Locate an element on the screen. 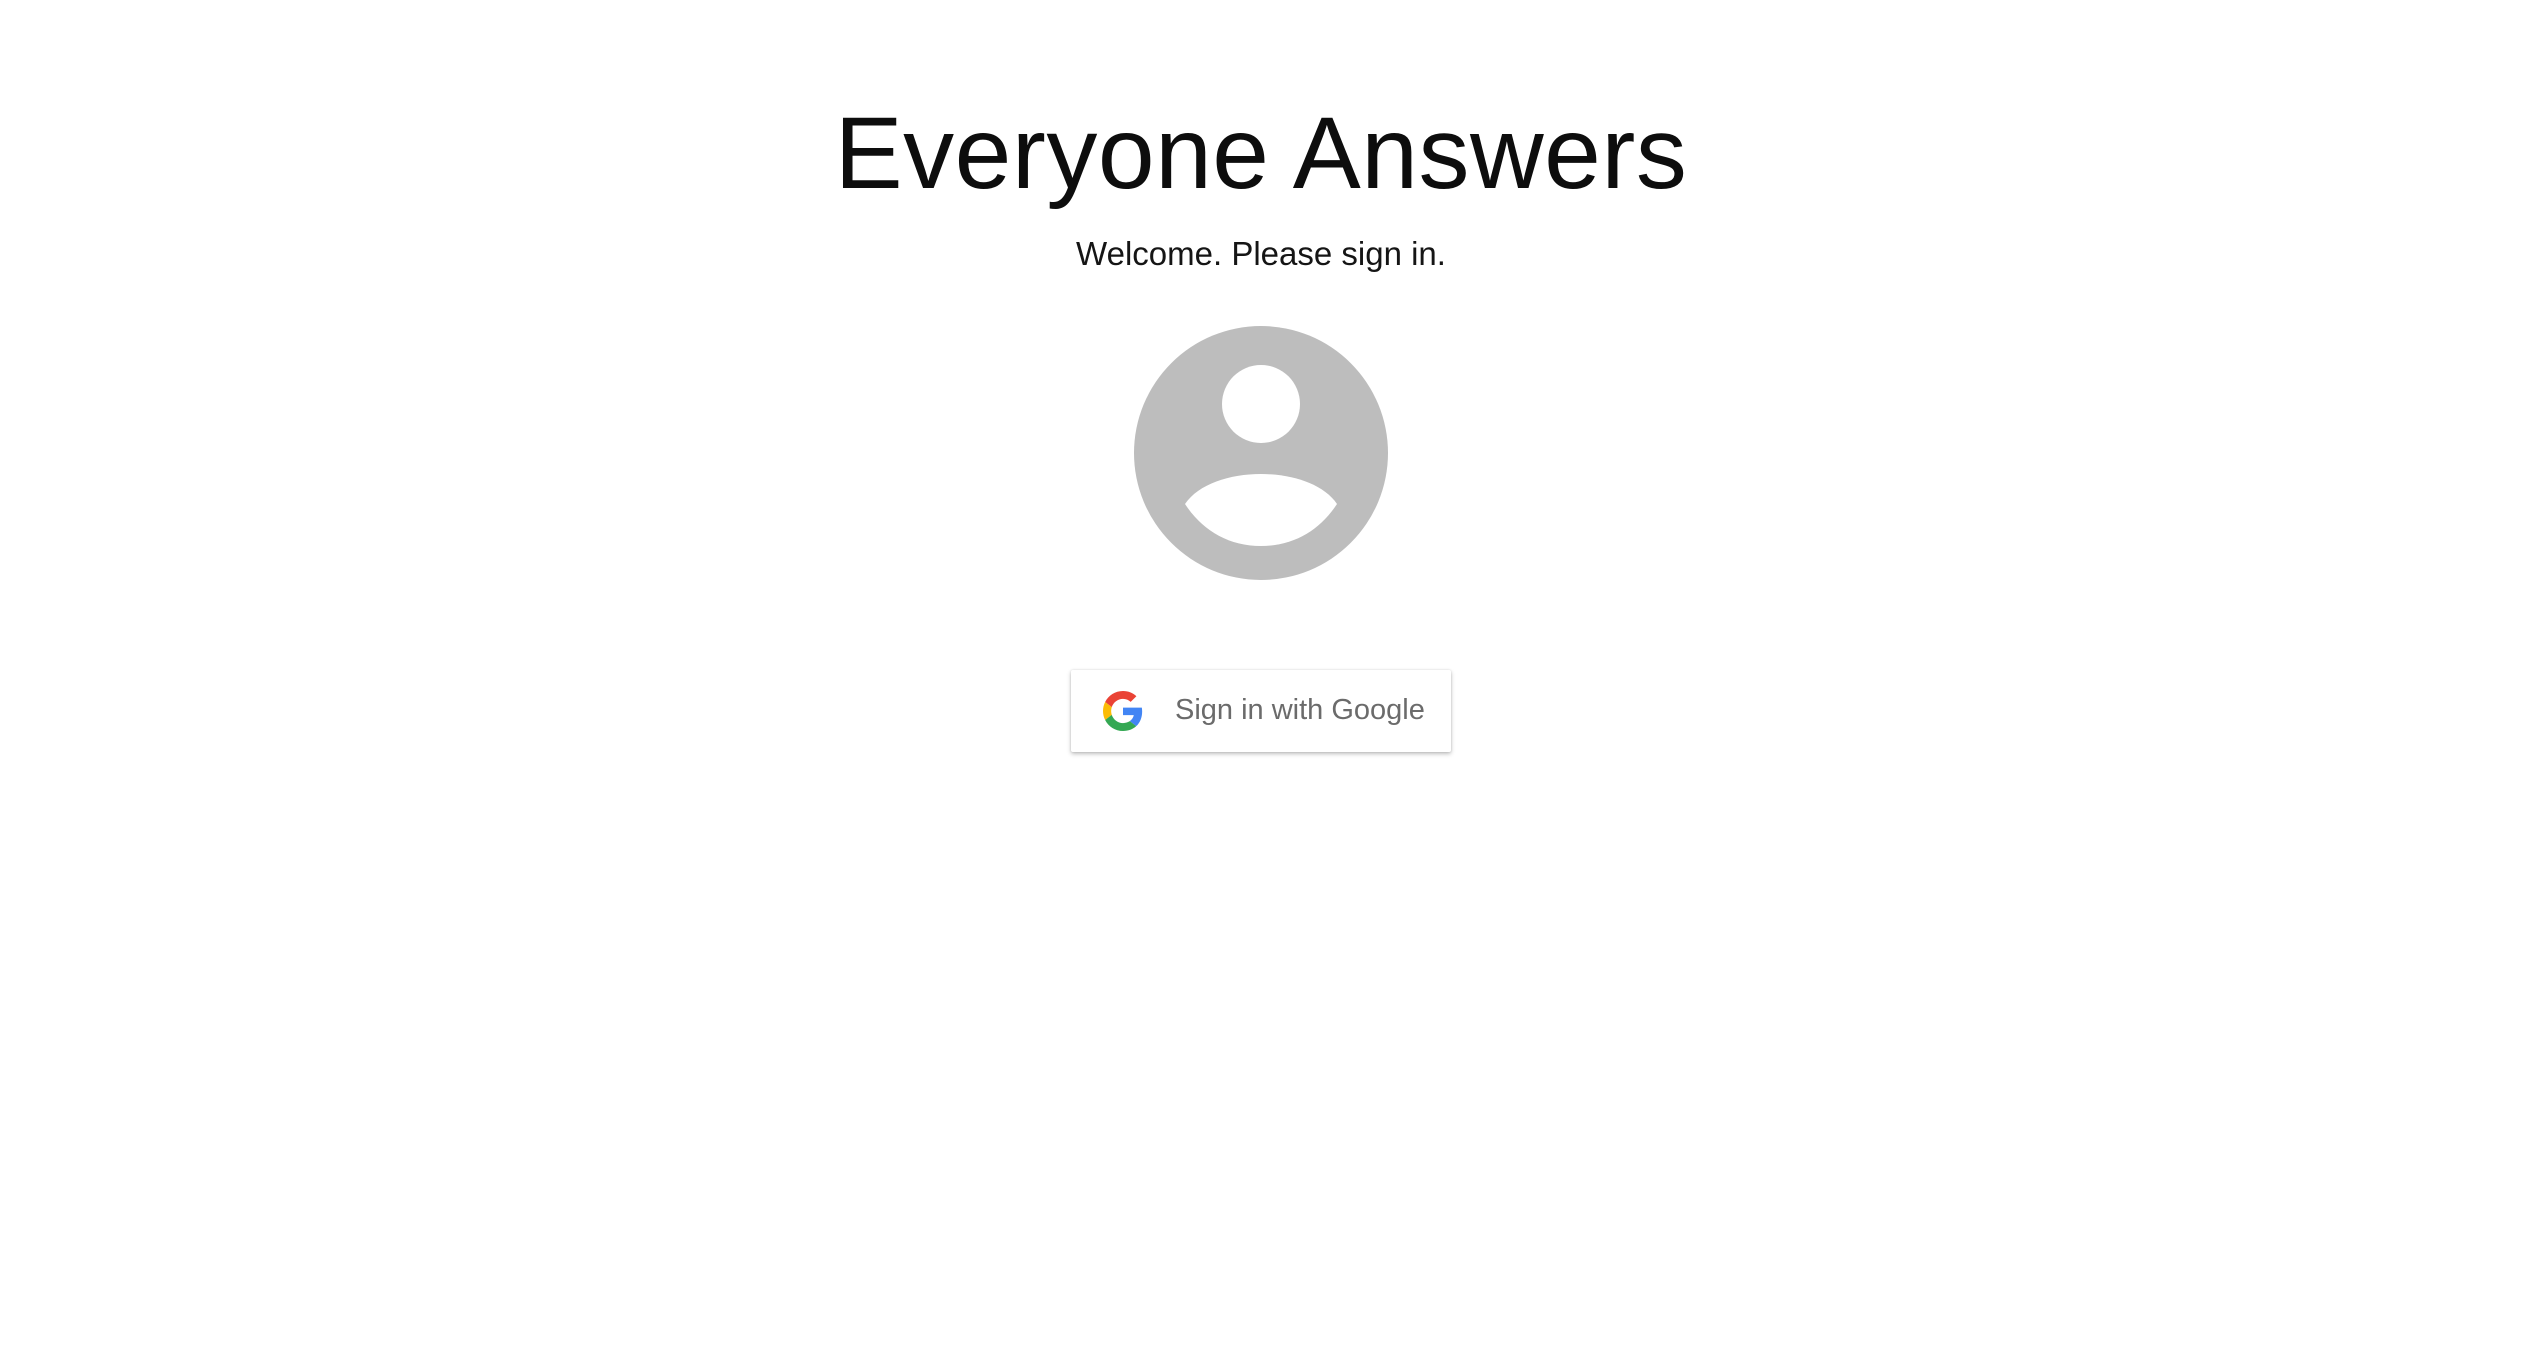 The width and height of the screenshot is (2522, 1354). signin-button-label: Sign in with Google is located at coordinates (1300, 710).